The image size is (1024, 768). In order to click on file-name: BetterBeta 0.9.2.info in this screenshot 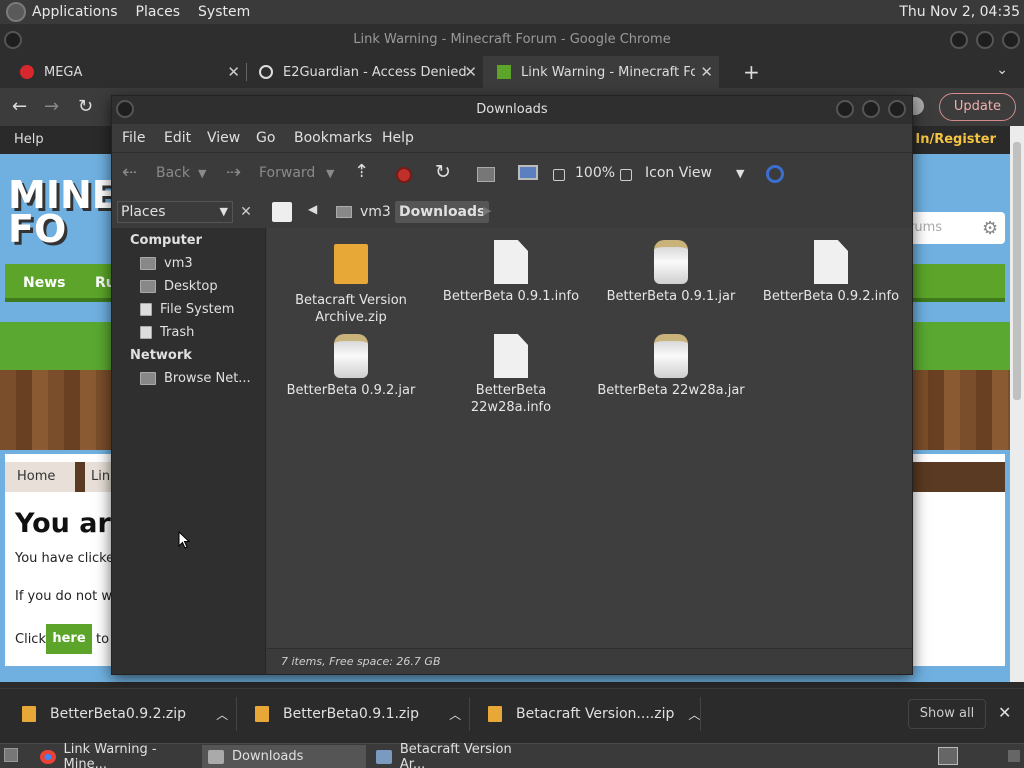, I will do `click(831, 296)`.